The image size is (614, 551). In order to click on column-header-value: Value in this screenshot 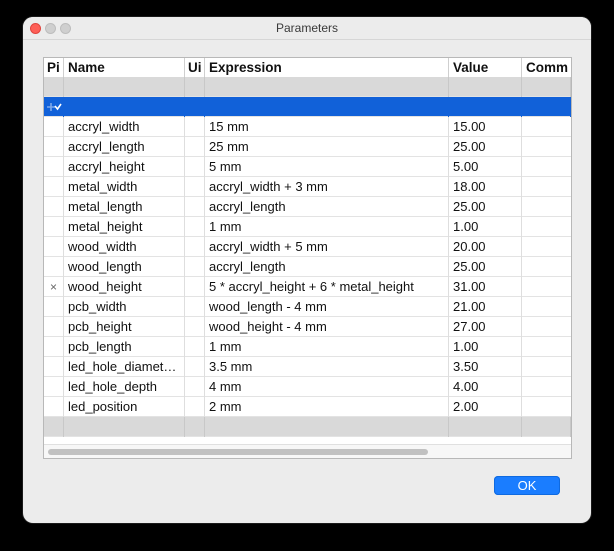, I will do `click(485, 67)`.